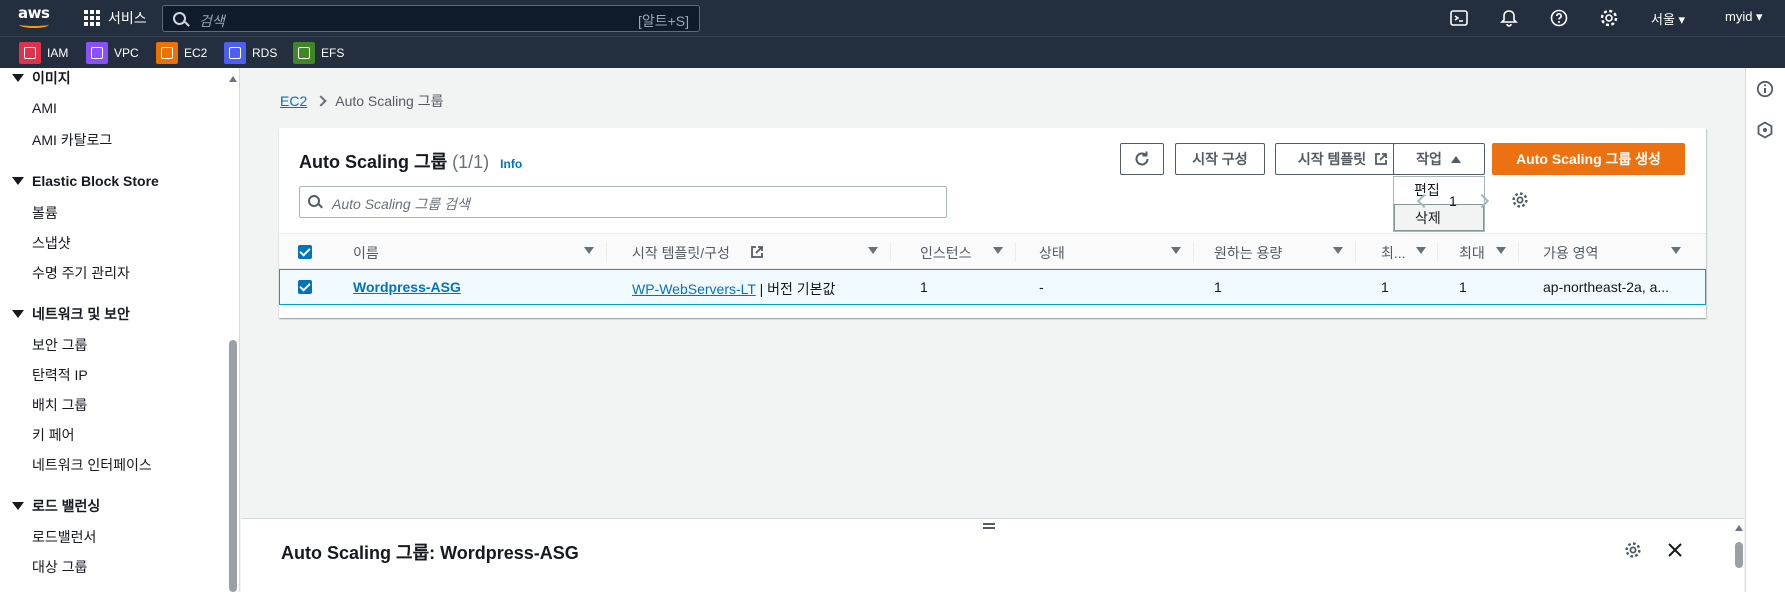 This screenshot has height=592, width=1785. I want to click on status-value: -, so click(1041, 287).